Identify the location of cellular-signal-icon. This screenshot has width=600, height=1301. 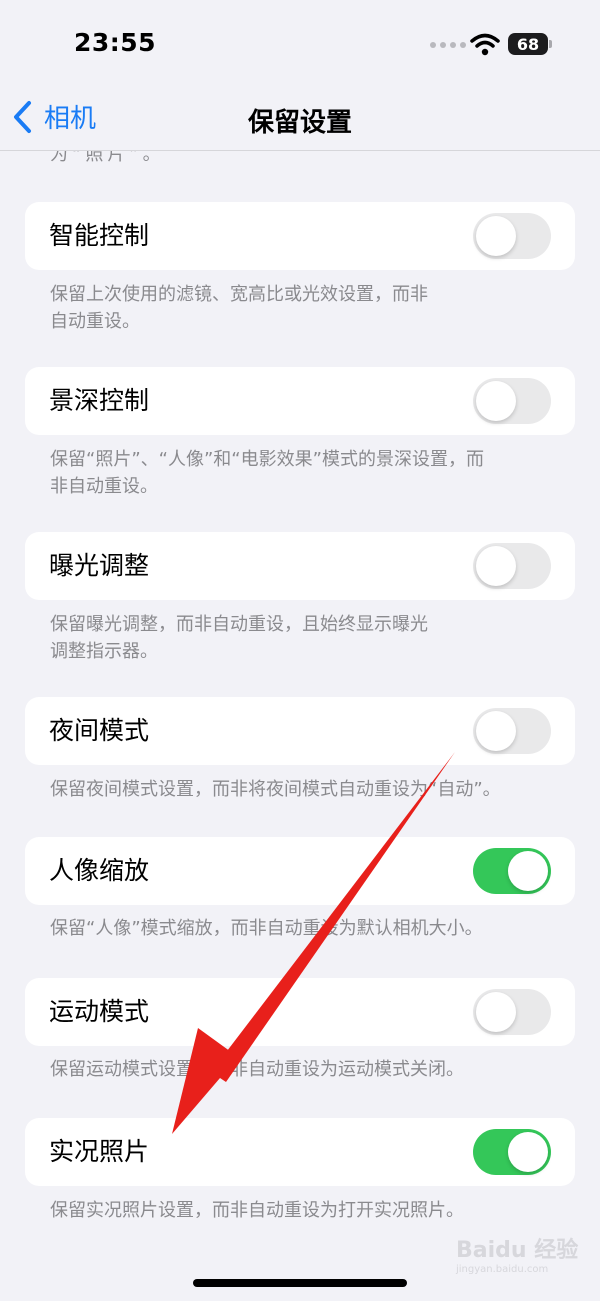
(448, 45).